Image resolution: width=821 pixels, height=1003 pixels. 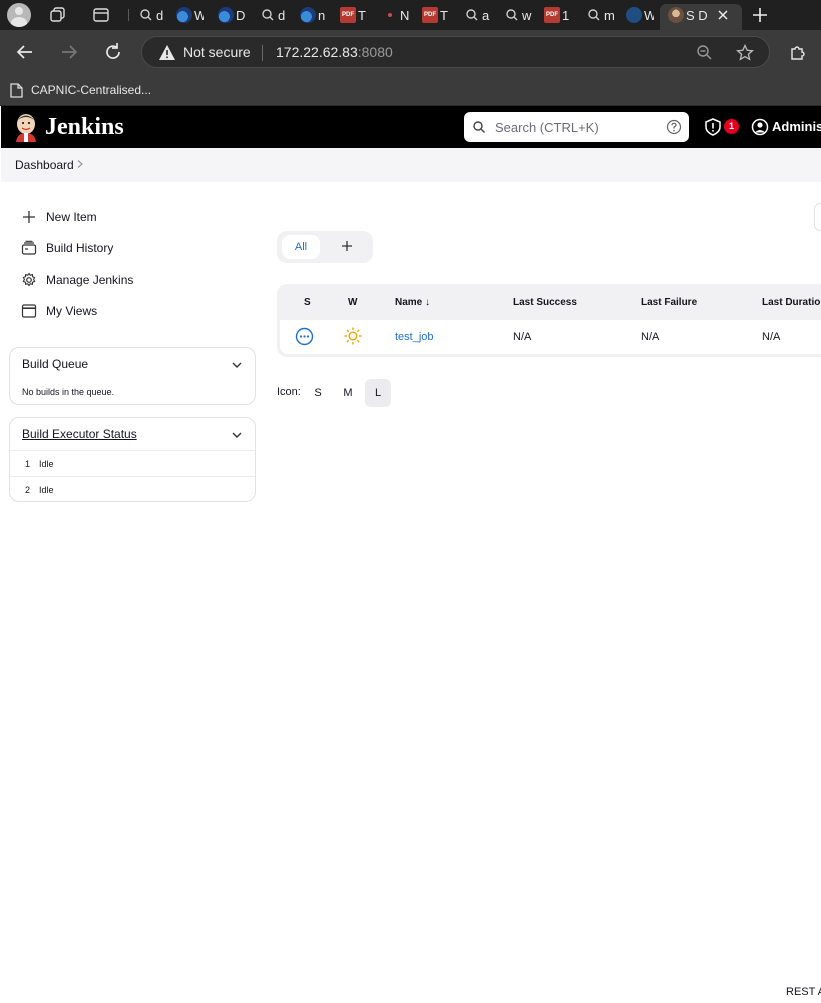 What do you see at coordinates (55, 364) in the screenshot?
I see `build-queue-title: Build Queue` at bounding box center [55, 364].